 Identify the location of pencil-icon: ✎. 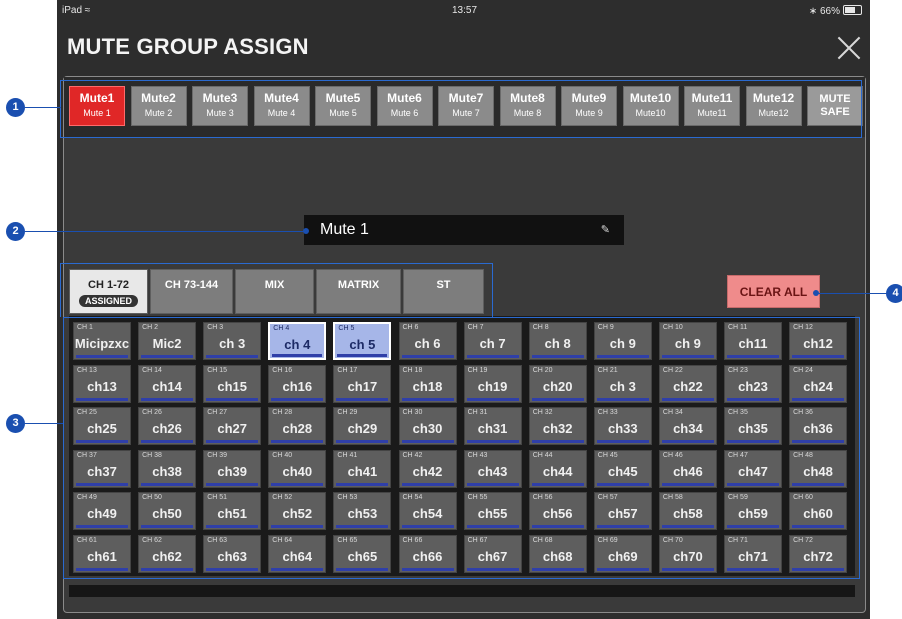
(605, 229).